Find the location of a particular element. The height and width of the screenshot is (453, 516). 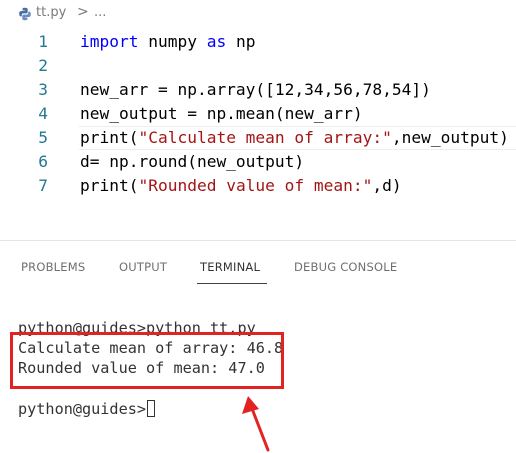

code-line: 4 new_output = np.mean(new_arr) is located at coordinates (258, 114).